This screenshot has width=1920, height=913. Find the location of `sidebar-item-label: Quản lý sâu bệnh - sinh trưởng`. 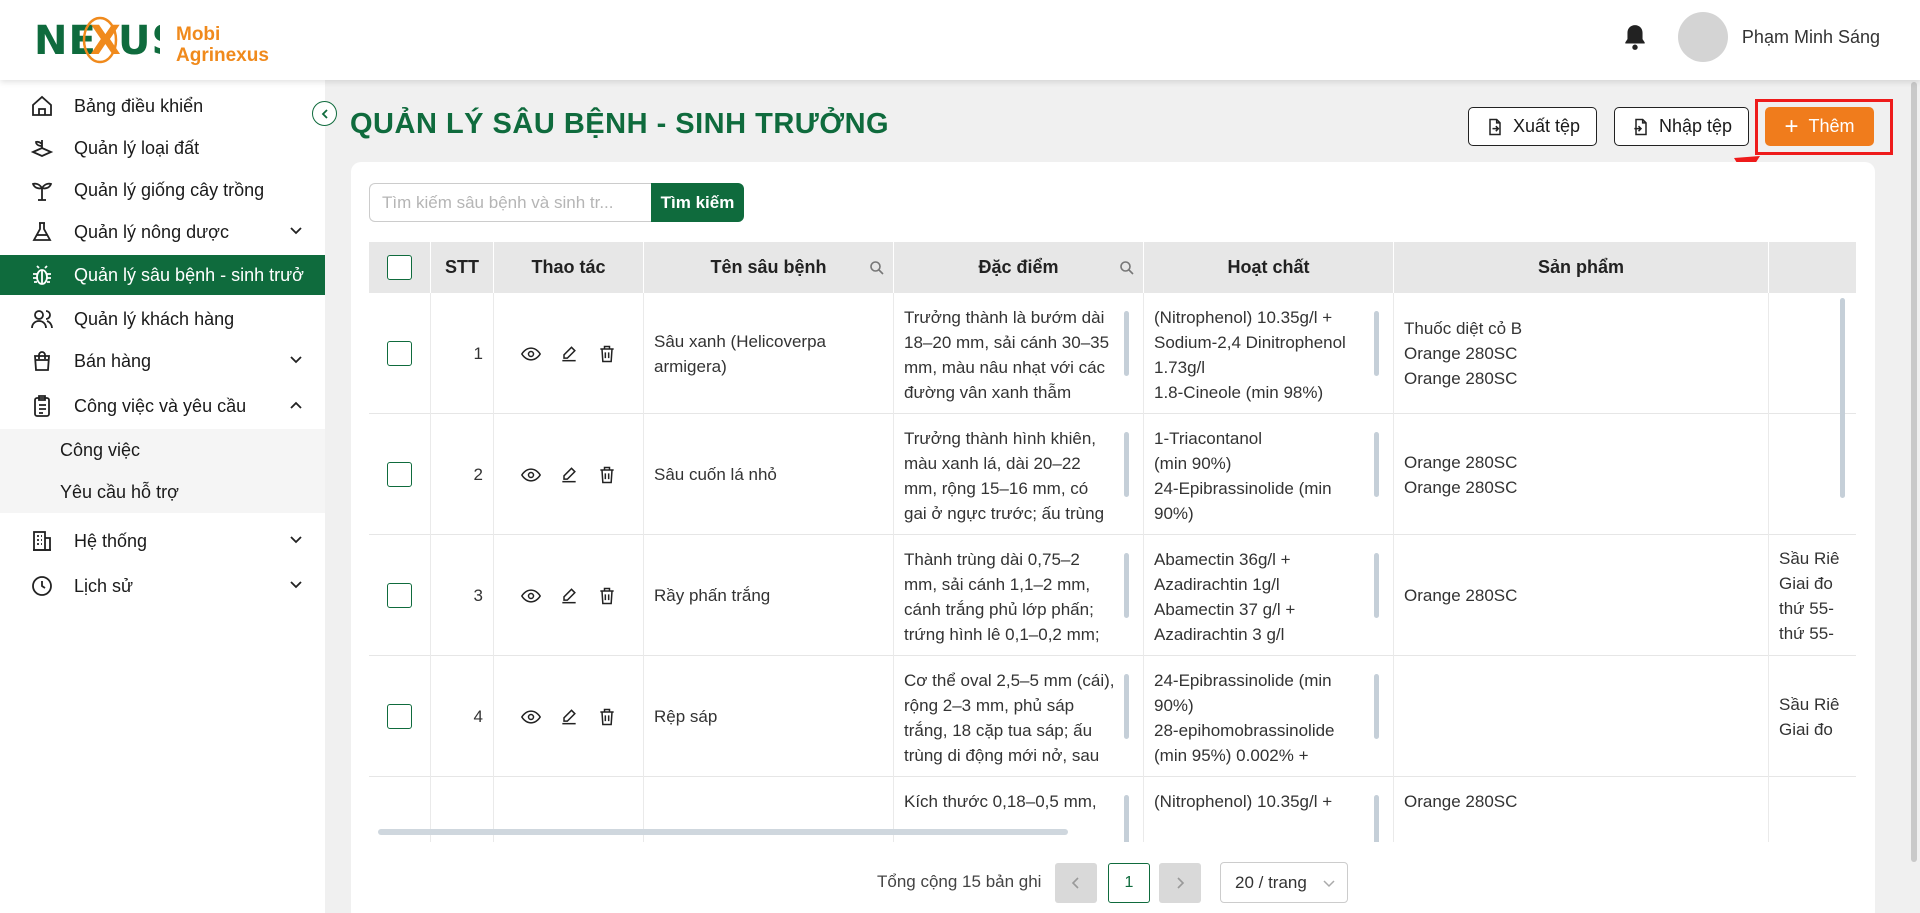

sidebar-item-label: Quản lý sâu bệnh - sinh trưởng is located at coordinates (189, 274).